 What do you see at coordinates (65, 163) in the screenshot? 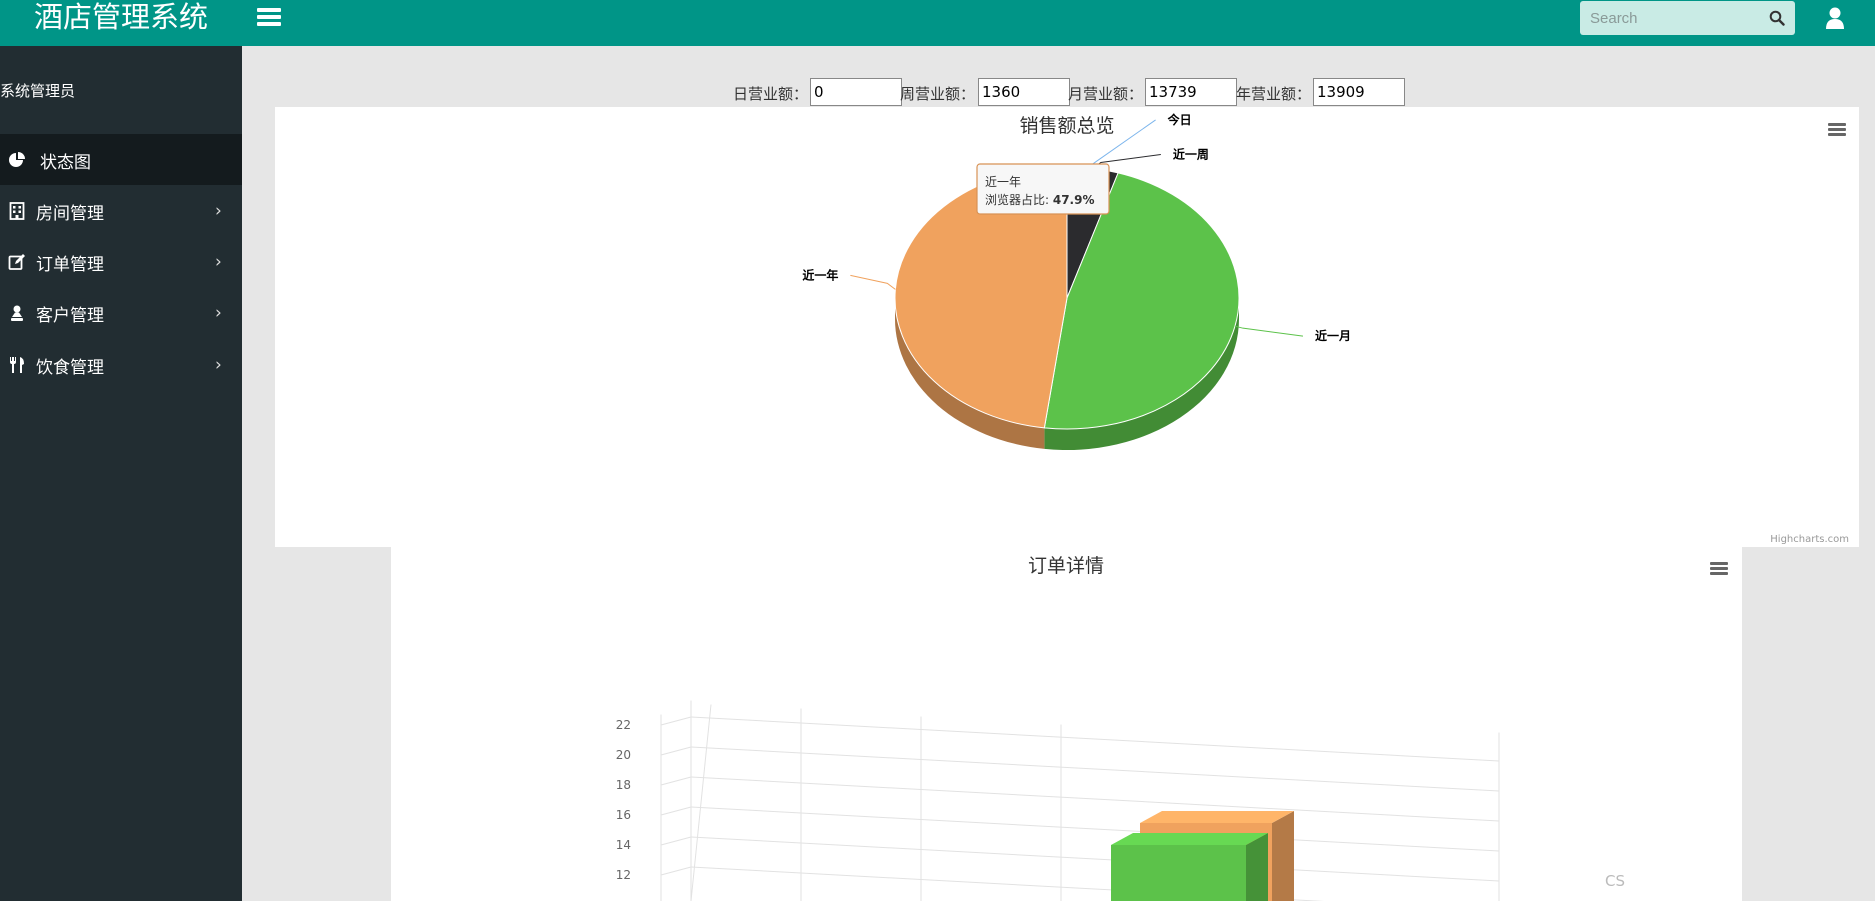
I see `sidebar-item-label: 状态图` at bounding box center [65, 163].